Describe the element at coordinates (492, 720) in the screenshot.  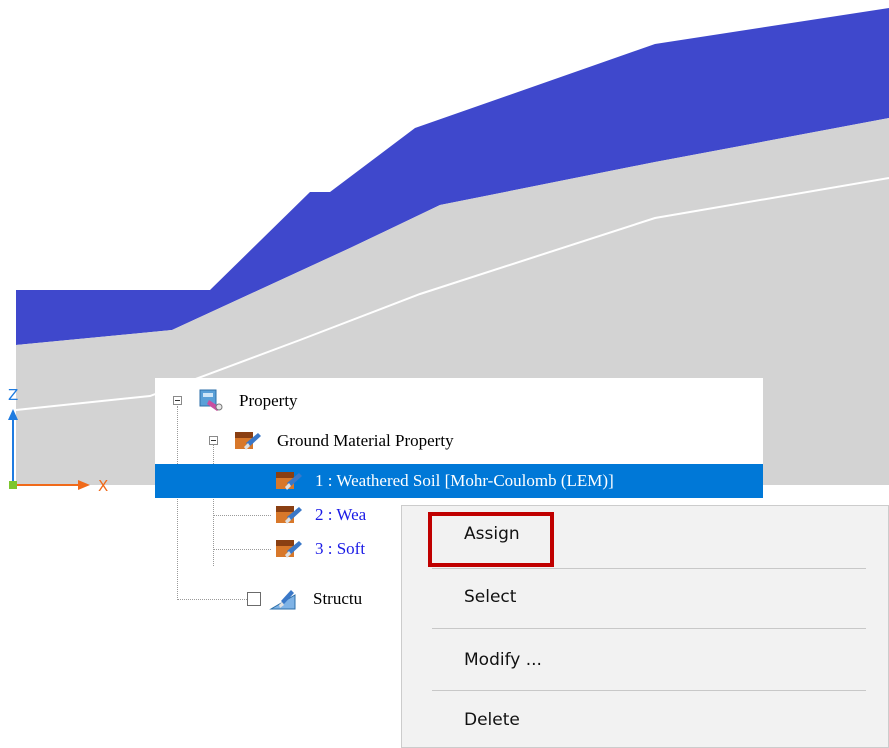
I see `menu-item-delete: Delete` at that location.